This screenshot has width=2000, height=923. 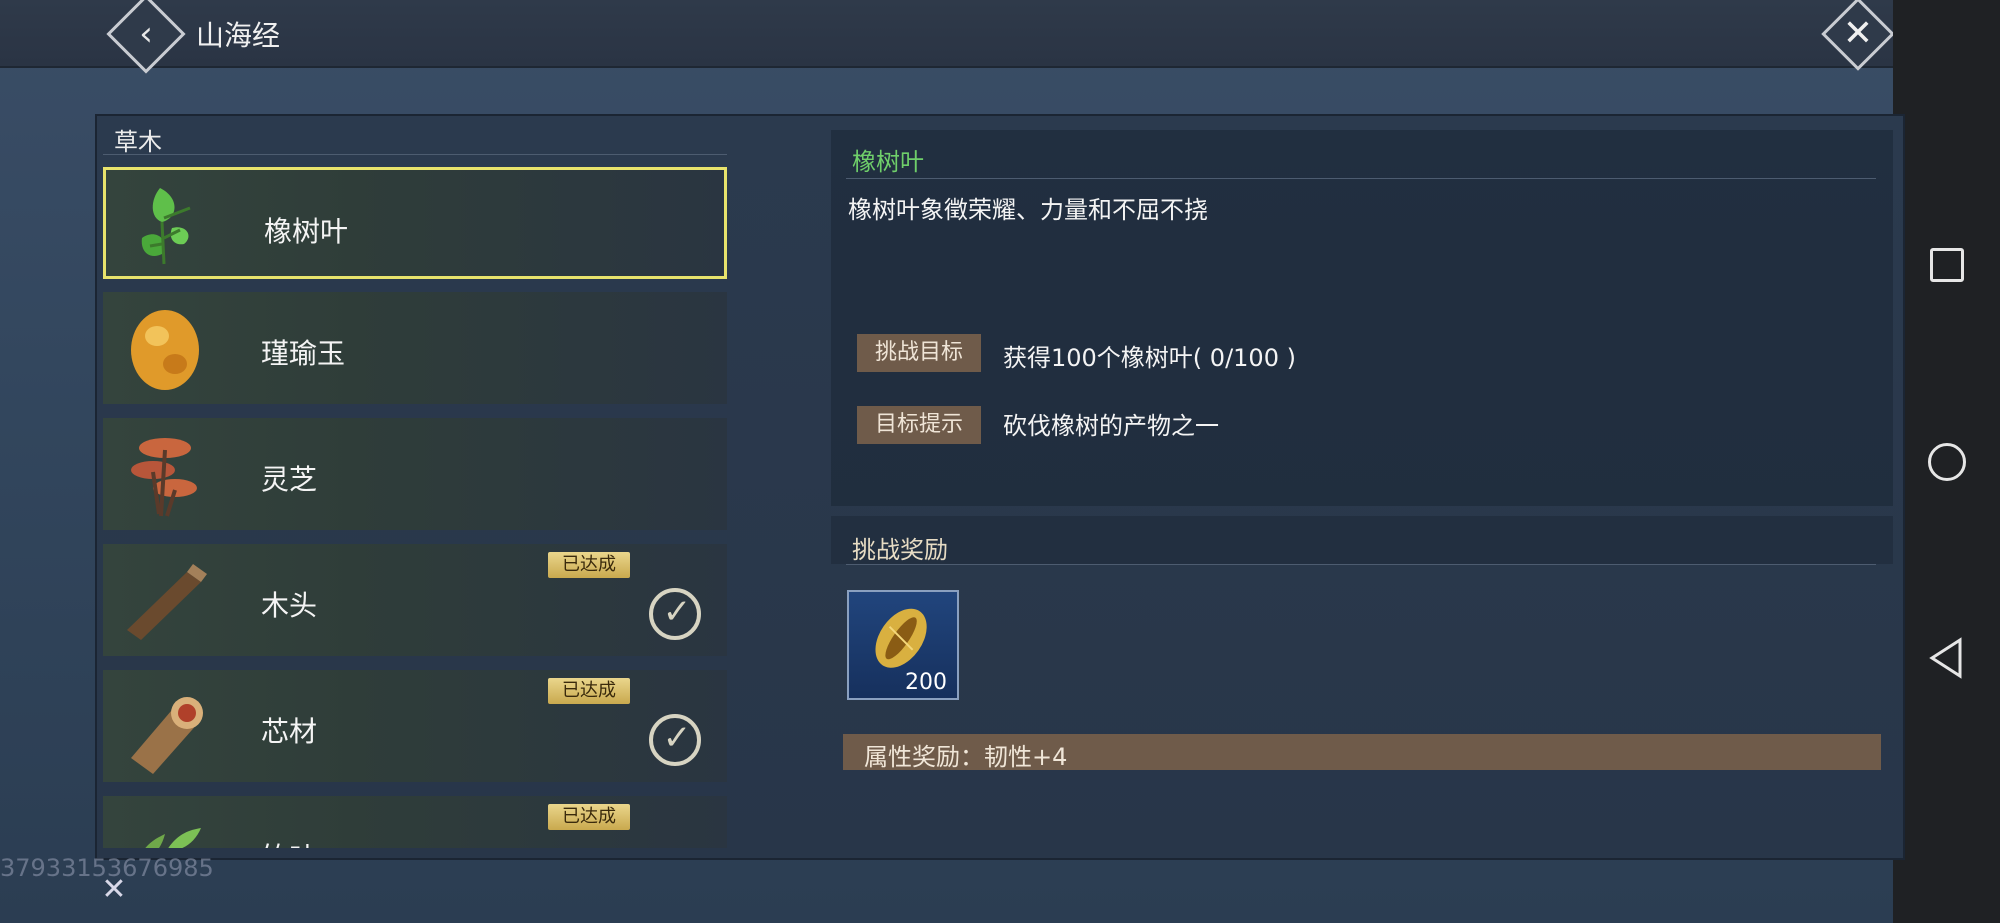 What do you see at coordinates (173, 838) in the screenshot?
I see `bamboo-leaf-icon` at bounding box center [173, 838].